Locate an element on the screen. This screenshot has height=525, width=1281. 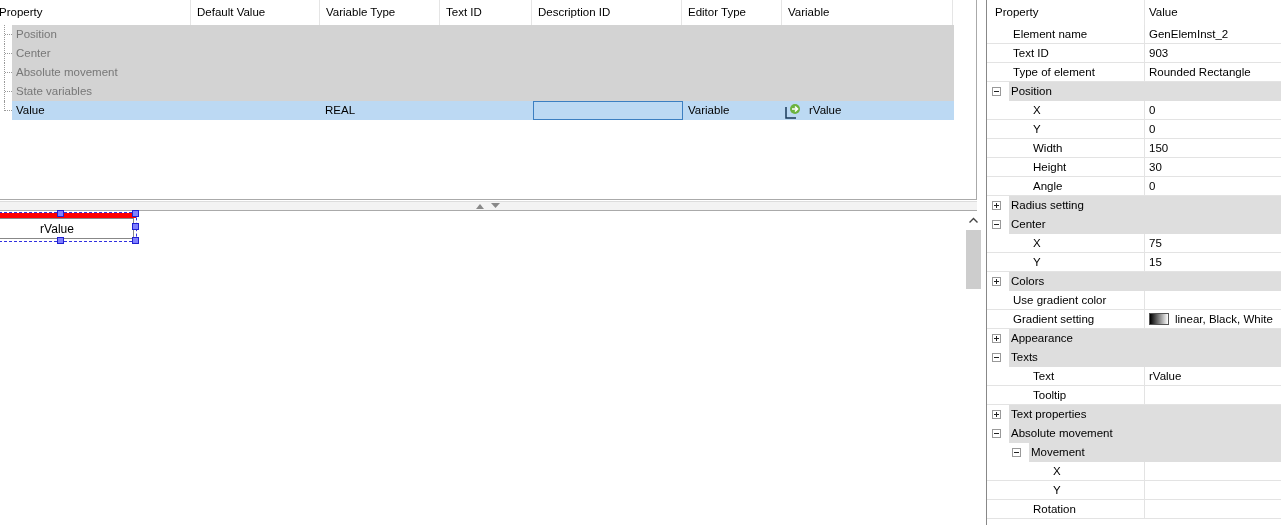
property-value: linear, Black, White is located at coordinates (1224, 319).